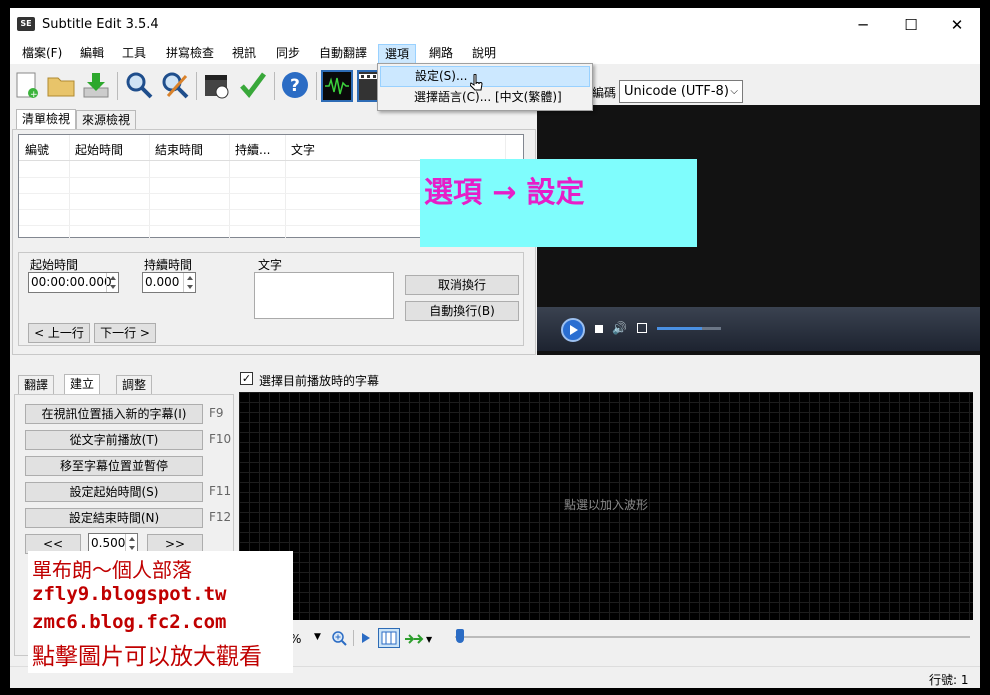 The height and width of the screenshot is (695, 990). What do you see at coordinates (415, 639) in the screenshot?
I see `auto-forward-icon` at bounding box center [415, 639].